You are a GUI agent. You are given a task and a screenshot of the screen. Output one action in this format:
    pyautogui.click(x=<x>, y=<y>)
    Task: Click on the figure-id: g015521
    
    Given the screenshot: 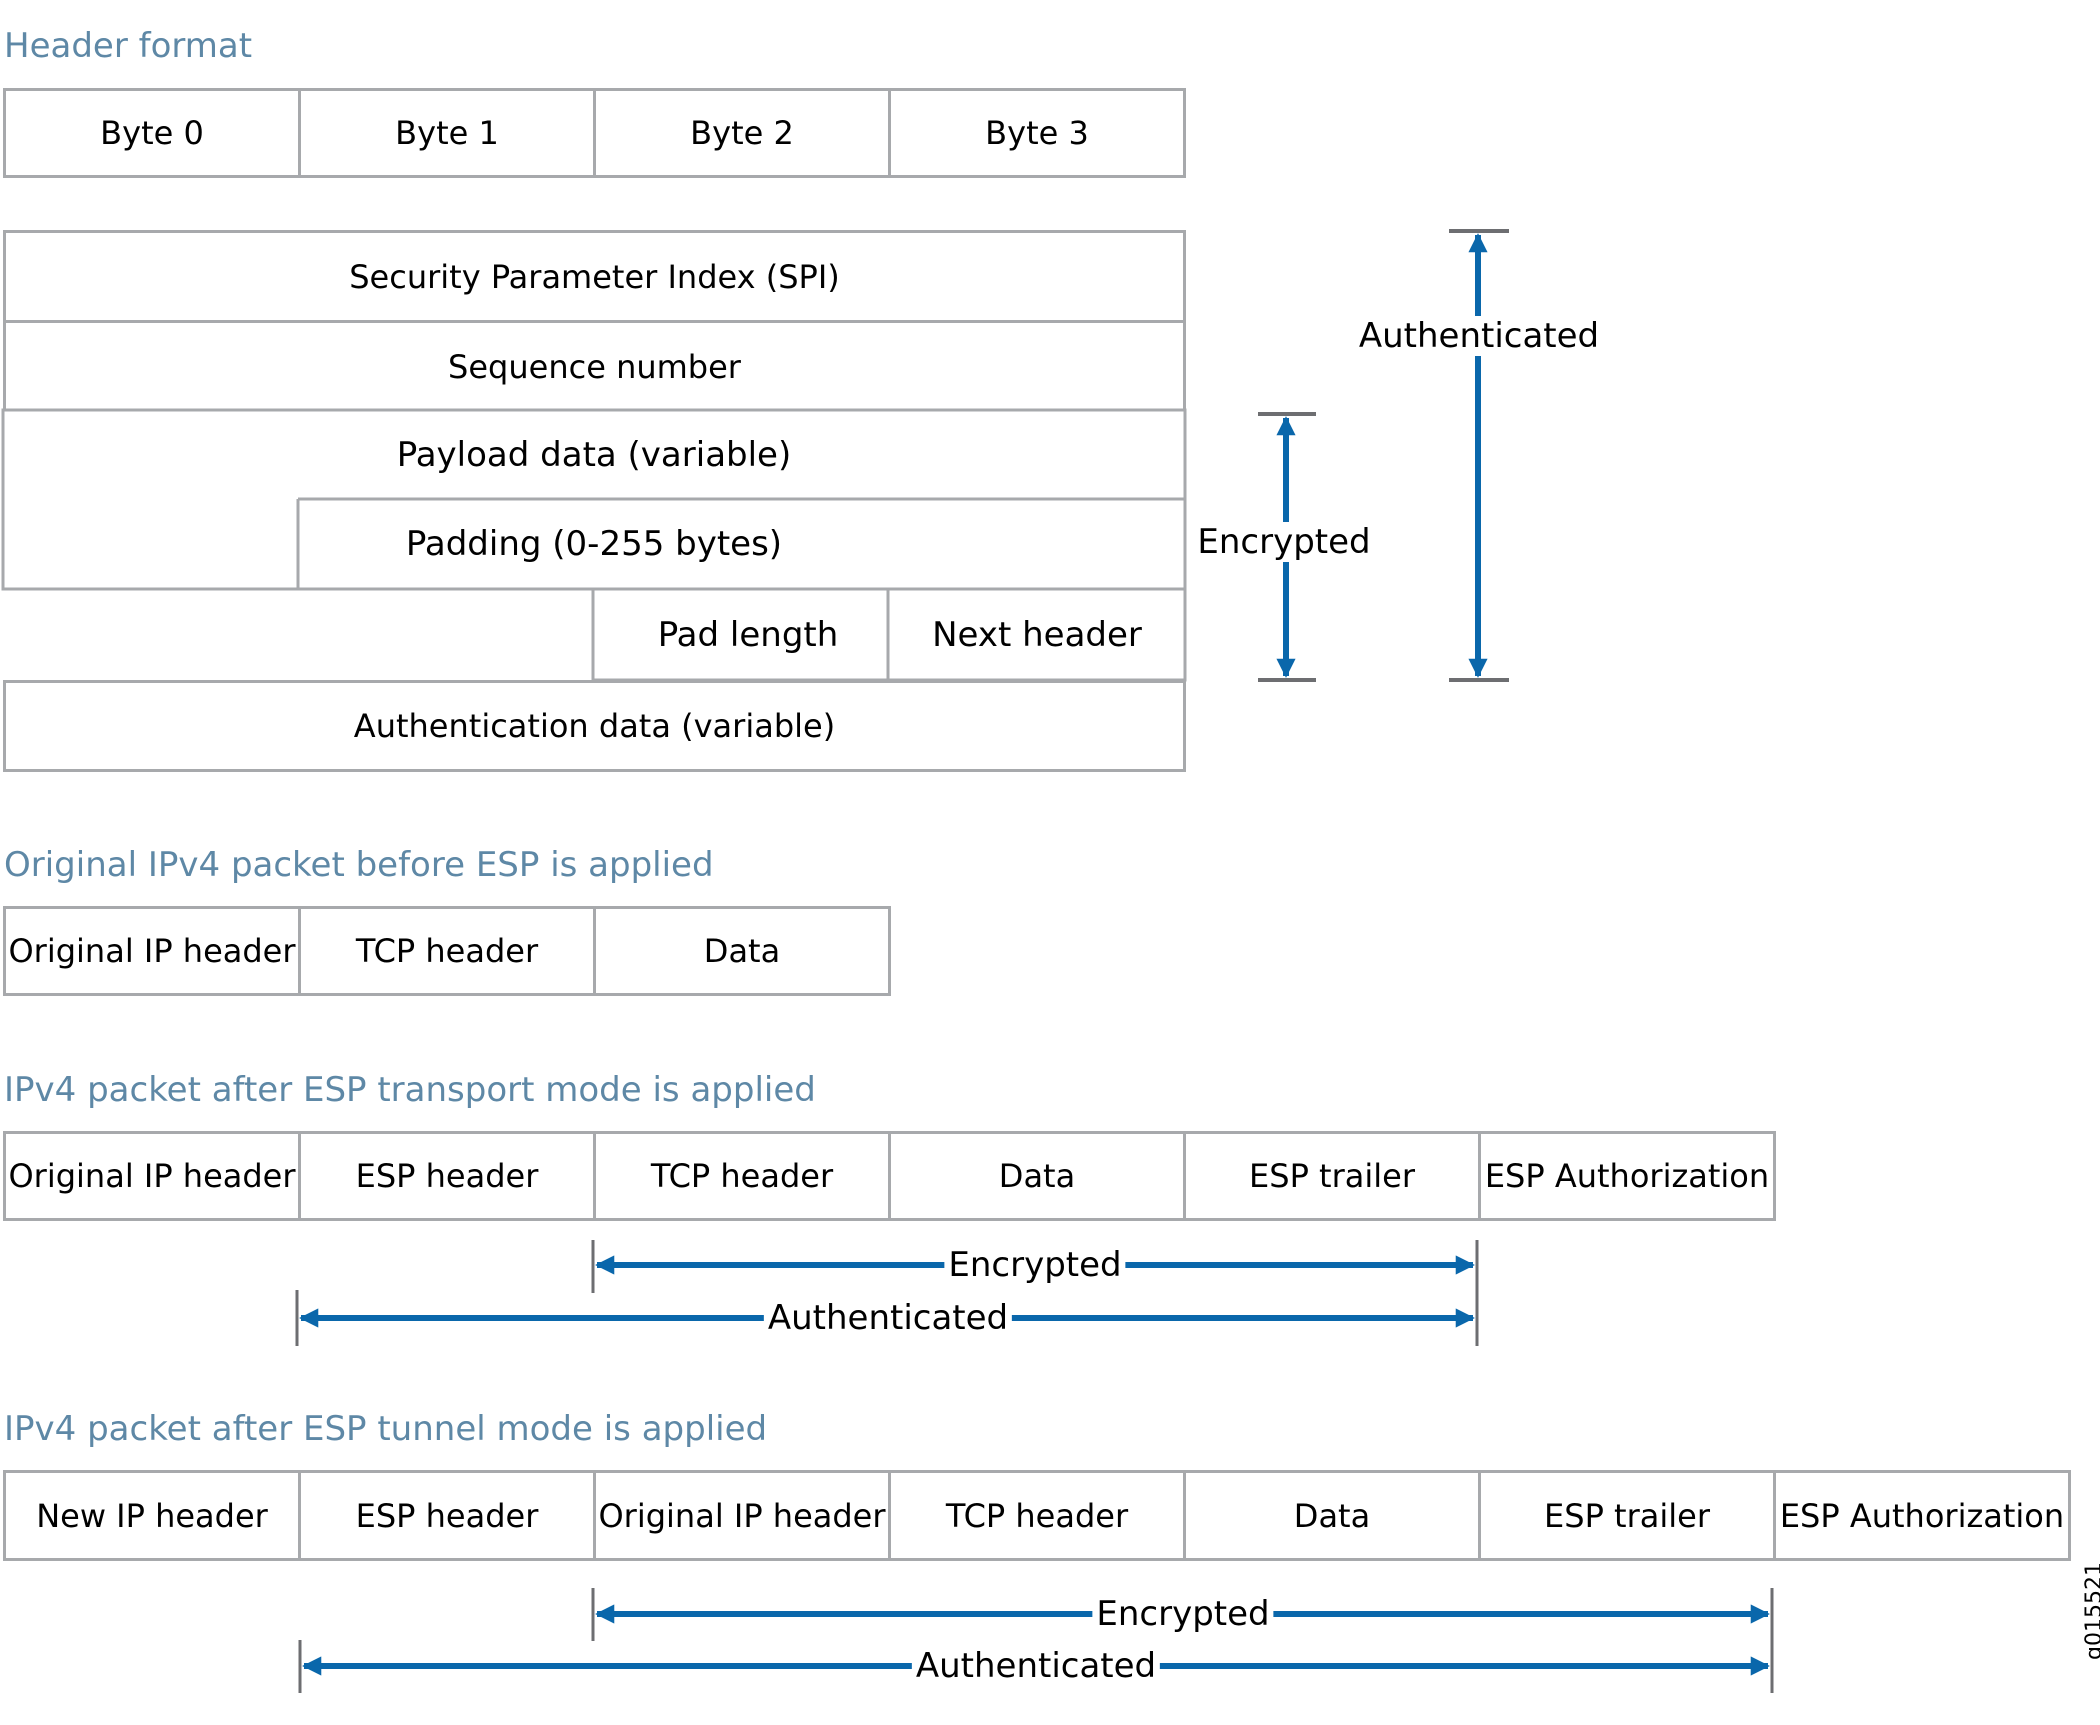 What is the action you would take?
    pyautogui.click(x=2091, y=1611)
    